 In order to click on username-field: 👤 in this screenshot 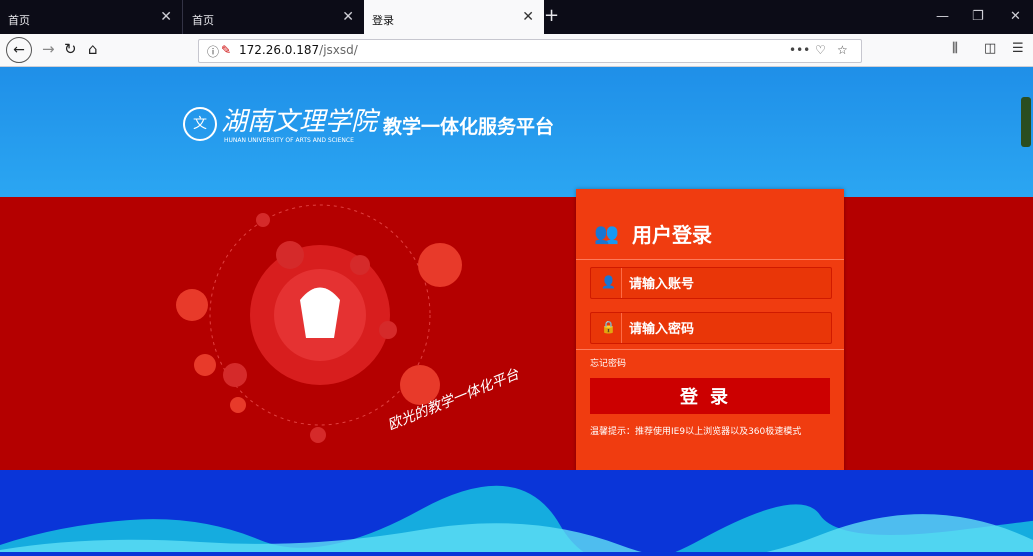, I will do `click(711, 283)`.